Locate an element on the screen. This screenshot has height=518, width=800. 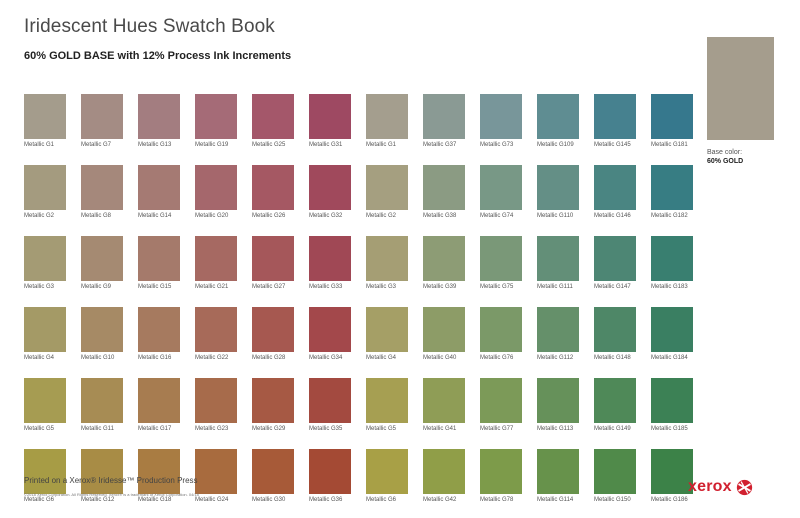
swatch-label: Metallic G111 is located at coordinates (555, 287).